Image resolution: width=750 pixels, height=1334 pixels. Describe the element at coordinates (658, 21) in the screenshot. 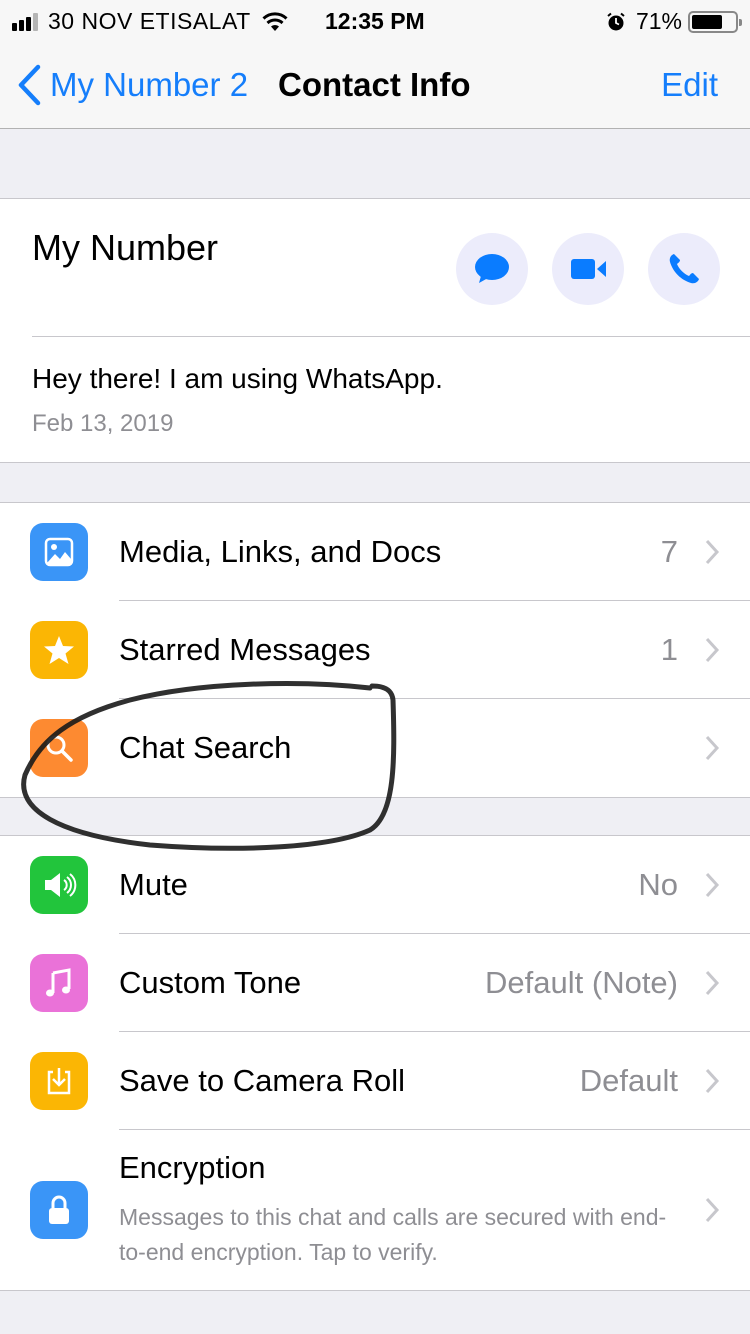

I see `battery-percent: 71%` at that location.